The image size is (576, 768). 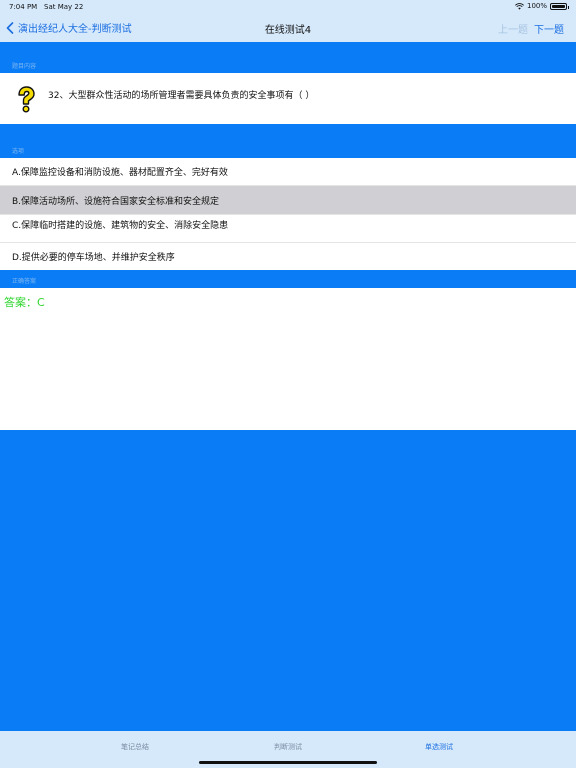 I want to click on question-card: 32、大型群众性活动的场所管理者需要具体负责的安全事项有（ ）, so click(x=288, y=98).